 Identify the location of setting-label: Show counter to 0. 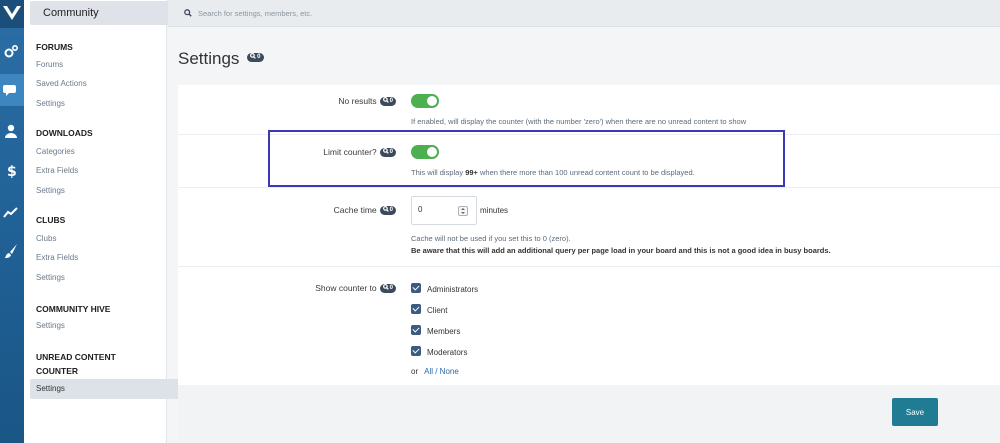
(355, 288).